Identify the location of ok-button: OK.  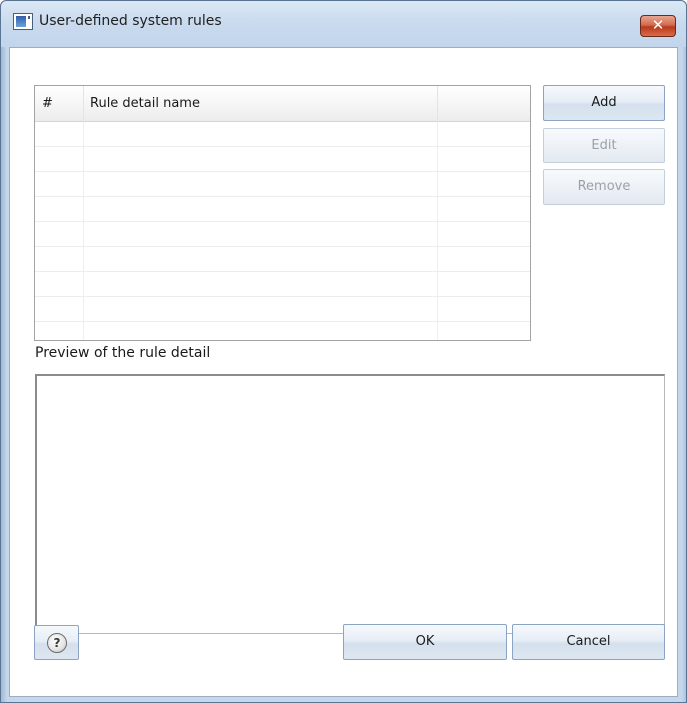
(425, 642).